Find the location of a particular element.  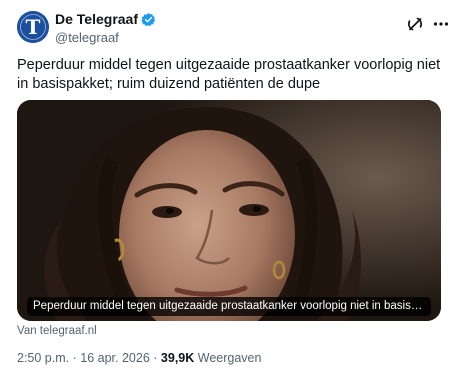

more-options-icon is located at coordinates (441, 24).